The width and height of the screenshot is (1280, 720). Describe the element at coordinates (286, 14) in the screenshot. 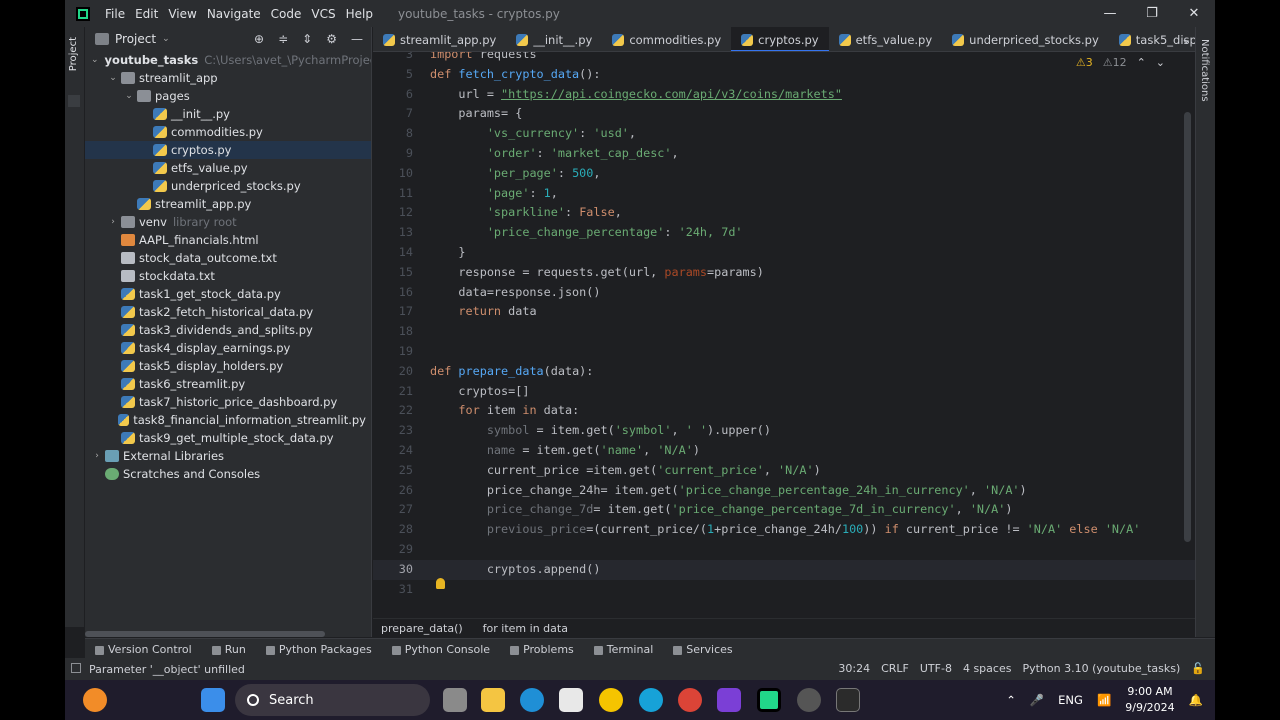

I see `menu-item-code: Code` at that location.